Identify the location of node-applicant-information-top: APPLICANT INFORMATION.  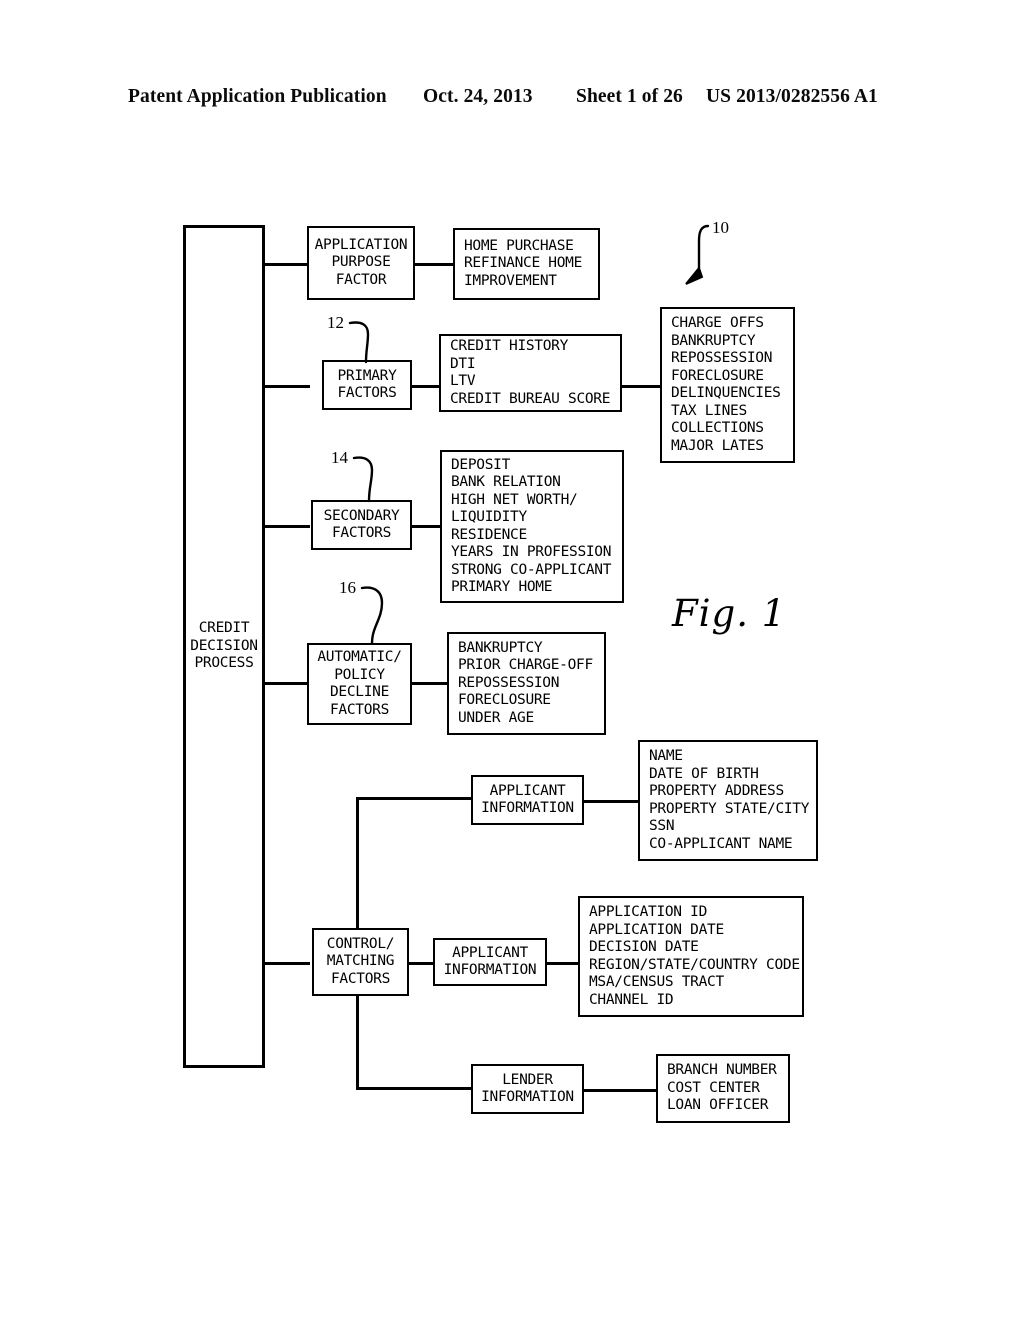
(527, 800).